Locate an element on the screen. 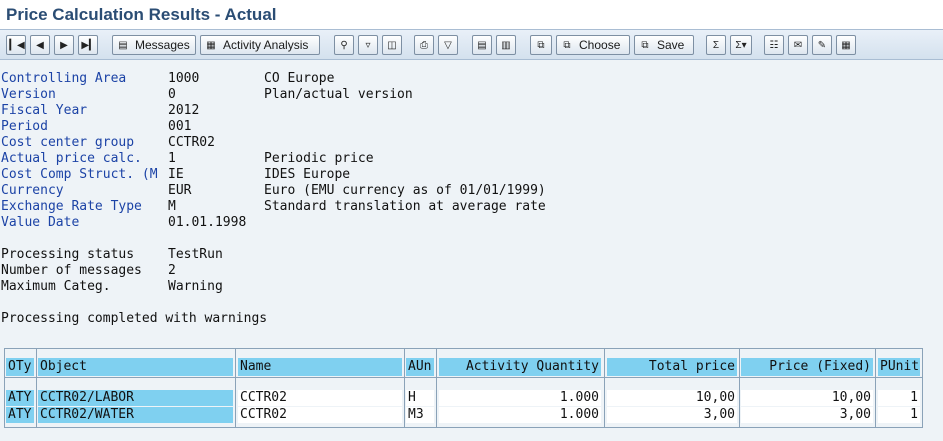 The width and height of the screenshot is (943, 441). field-value: 001 is located at coordinates (180, 126).